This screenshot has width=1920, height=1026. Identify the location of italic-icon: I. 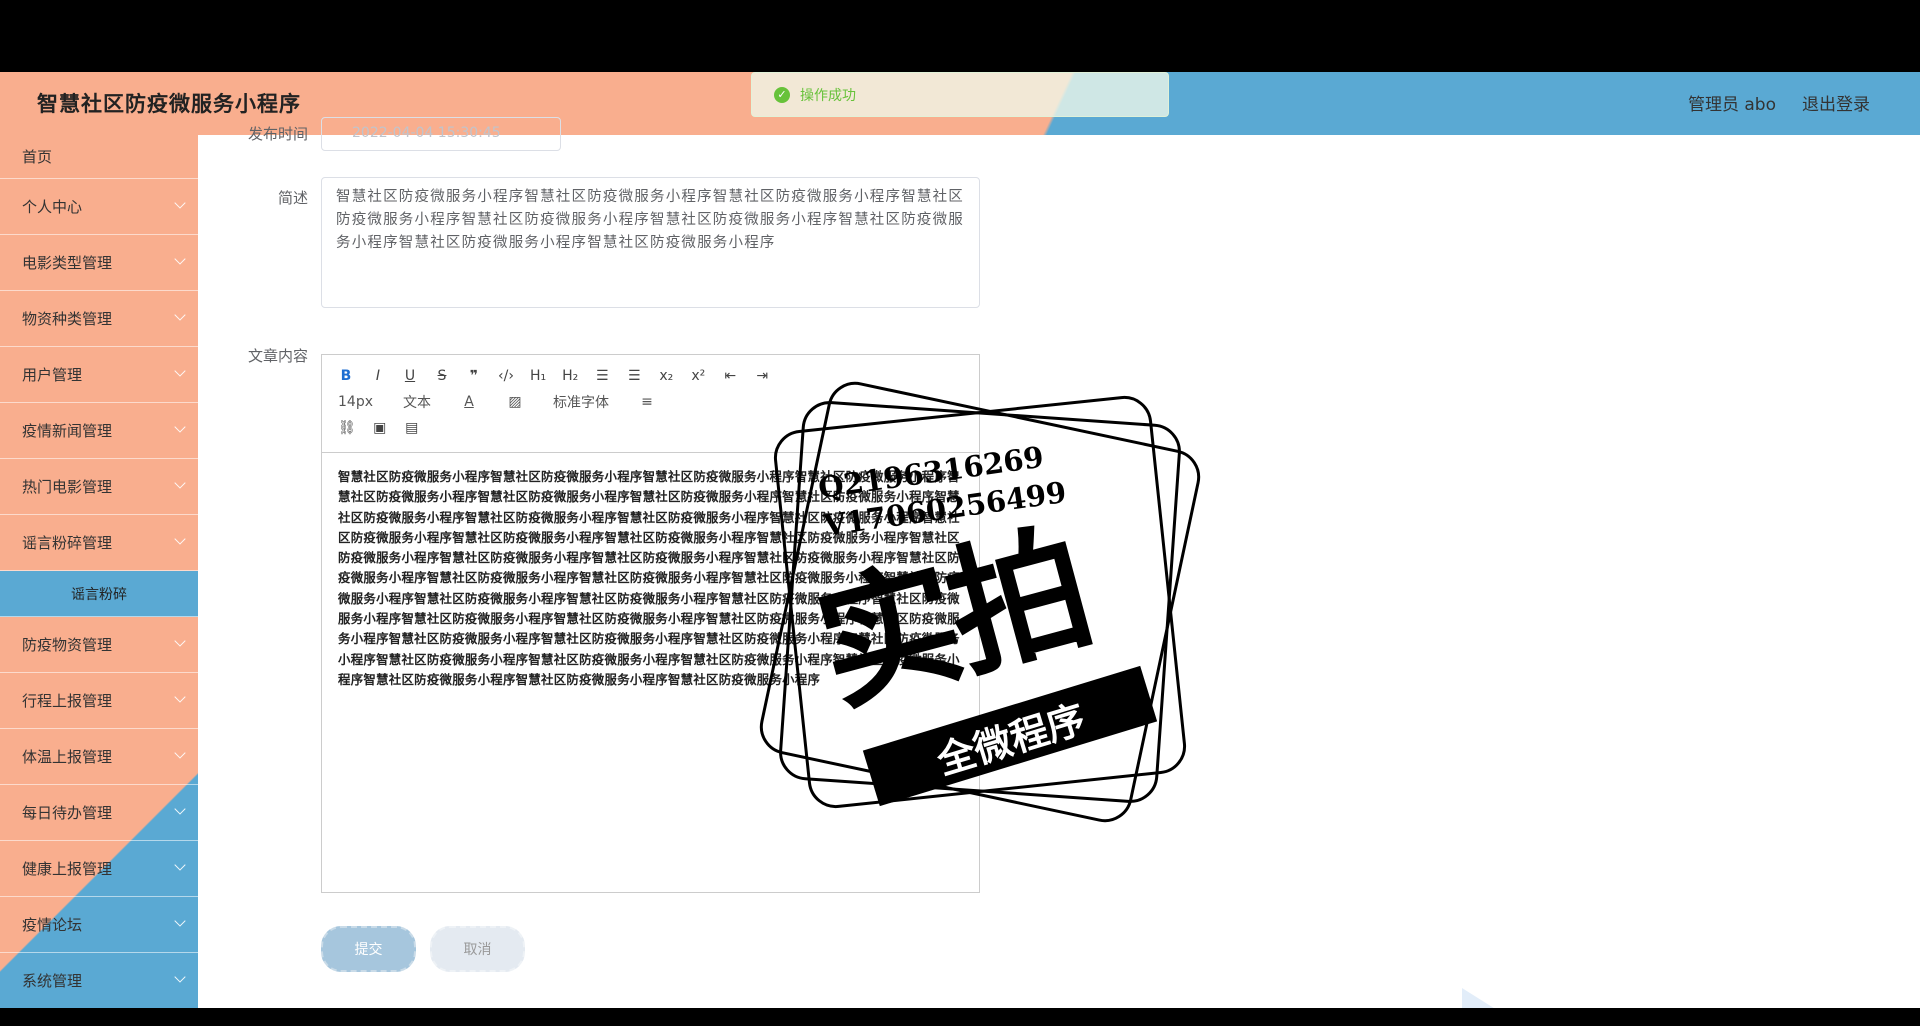
(378, 376).